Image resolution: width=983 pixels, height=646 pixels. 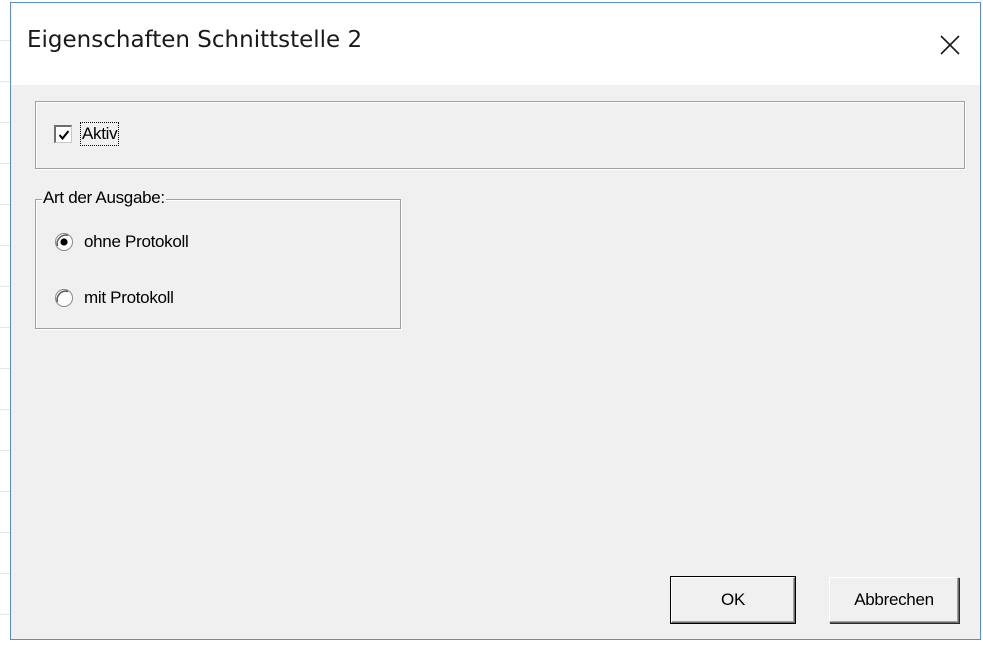 I want to click on close-button, so click(x=950, y=45).